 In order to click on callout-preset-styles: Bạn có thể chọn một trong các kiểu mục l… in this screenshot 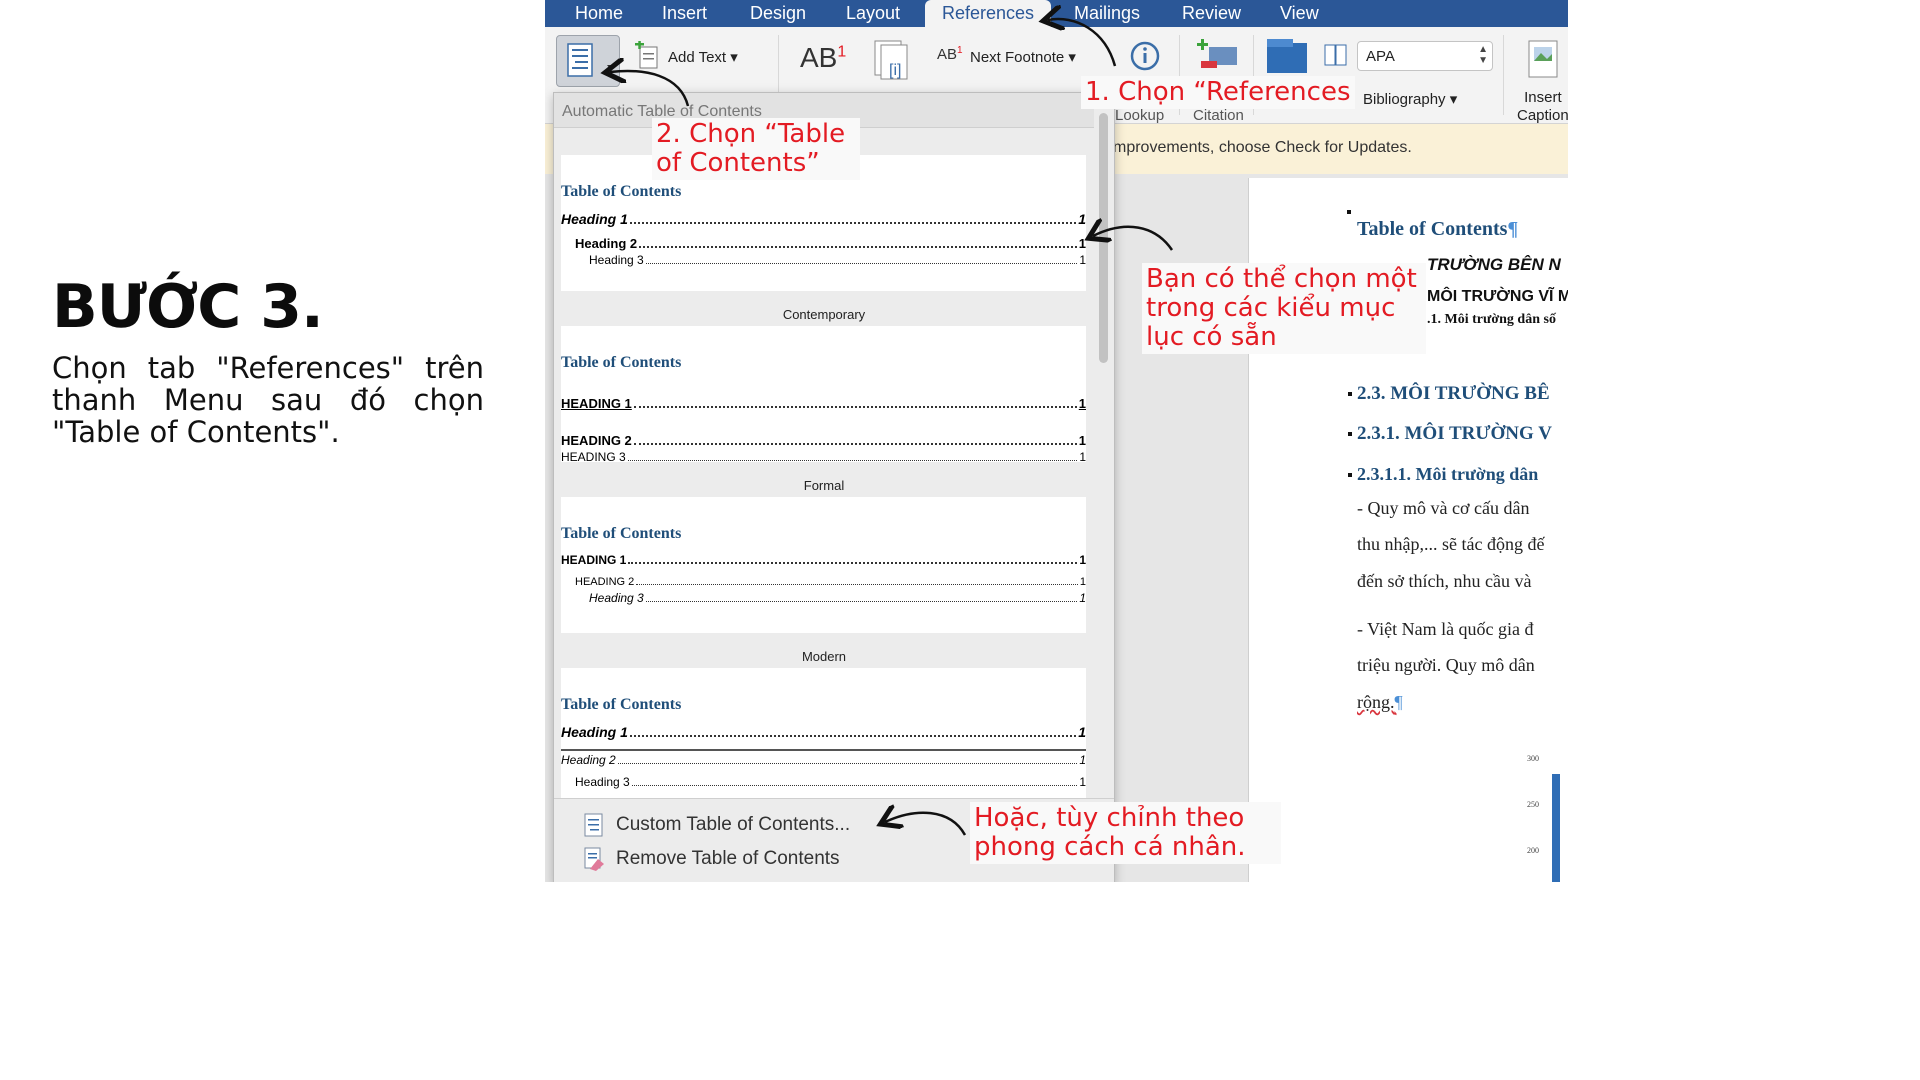, I will do `click(1284, 308)`.